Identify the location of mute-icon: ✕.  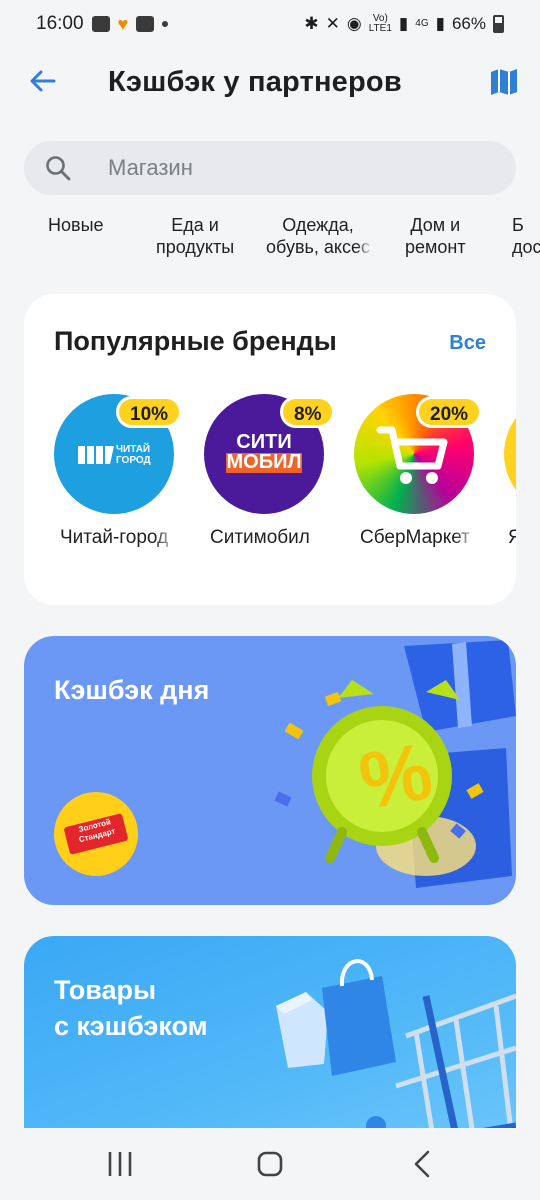
(332, 23).